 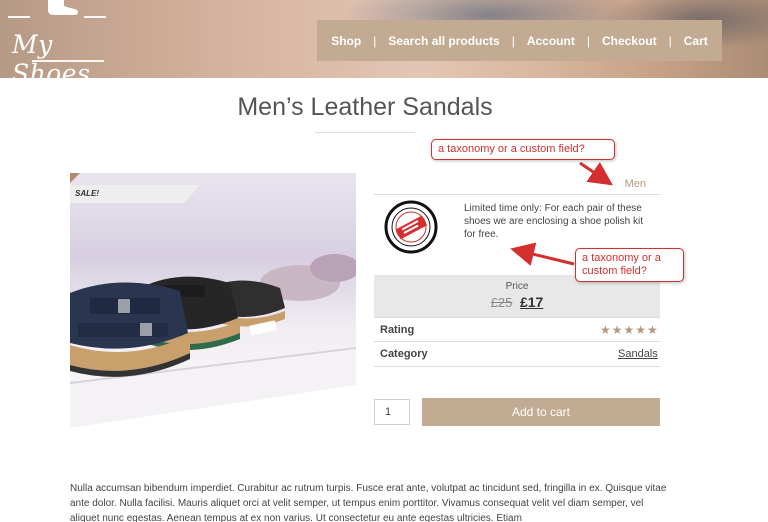 What do you see at coordinates (365, 107) in the screenshot?
I see `product-title: Men’s Leather Sandals` at bounding box center [365, 107].